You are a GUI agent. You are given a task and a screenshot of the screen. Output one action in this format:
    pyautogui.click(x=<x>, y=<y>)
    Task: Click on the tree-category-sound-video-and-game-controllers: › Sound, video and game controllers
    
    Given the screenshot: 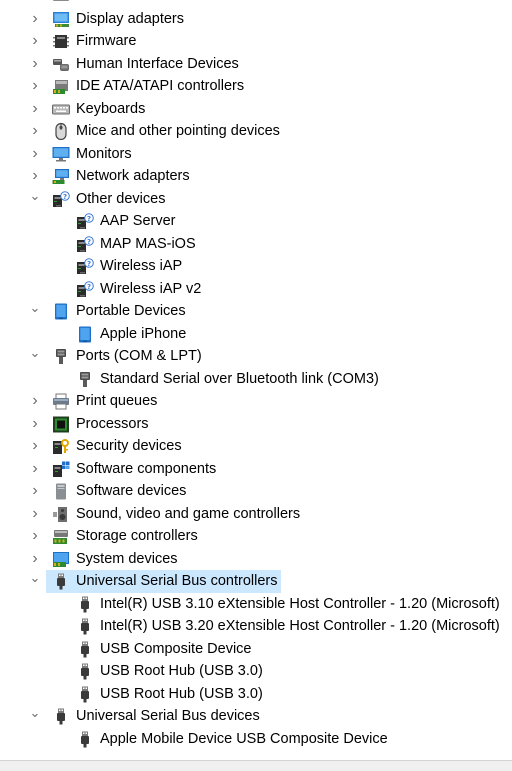 What is the action you would take?
    pyautogui.click(x=256, y=514)
    